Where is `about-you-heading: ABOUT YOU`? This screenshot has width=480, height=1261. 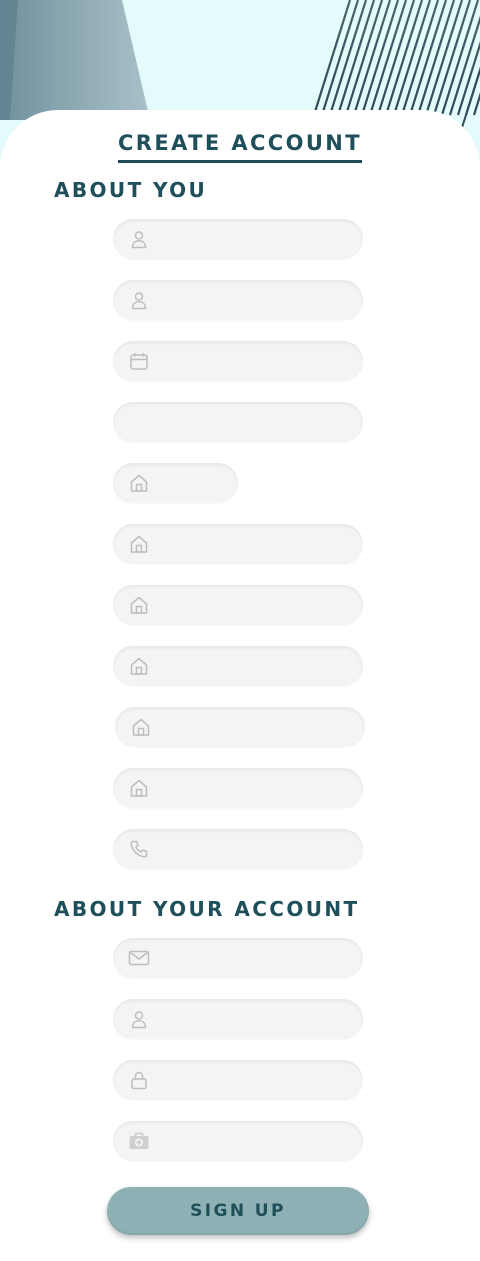 about-you-heading: ABOUT YOU is located at coordinates (131, 190).